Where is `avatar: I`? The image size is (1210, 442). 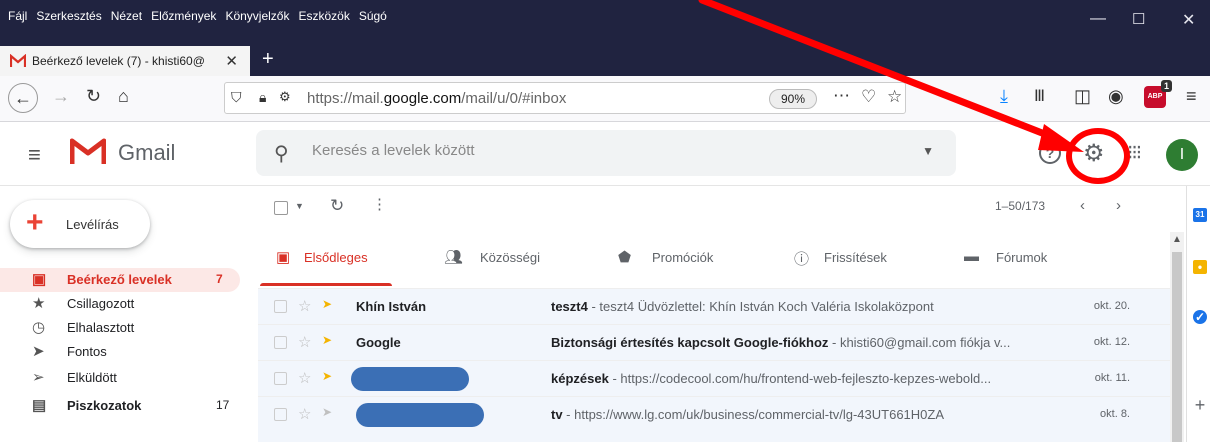
avatar: I is located at coordinates (1182, 155).